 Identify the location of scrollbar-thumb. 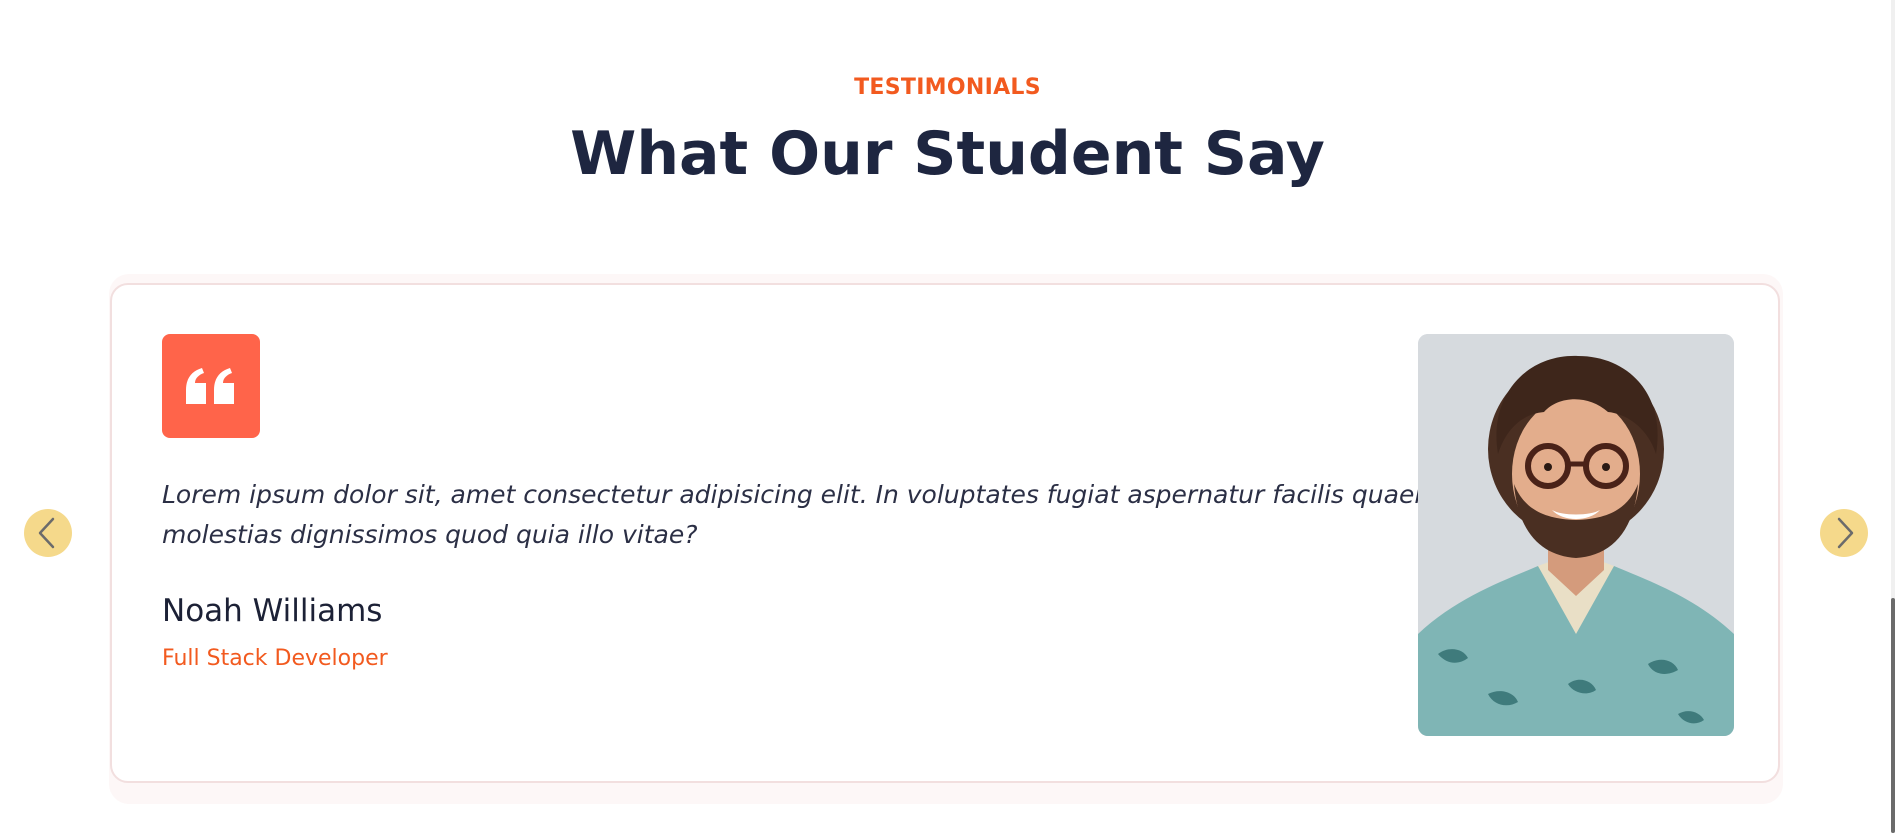
(1893, 715).